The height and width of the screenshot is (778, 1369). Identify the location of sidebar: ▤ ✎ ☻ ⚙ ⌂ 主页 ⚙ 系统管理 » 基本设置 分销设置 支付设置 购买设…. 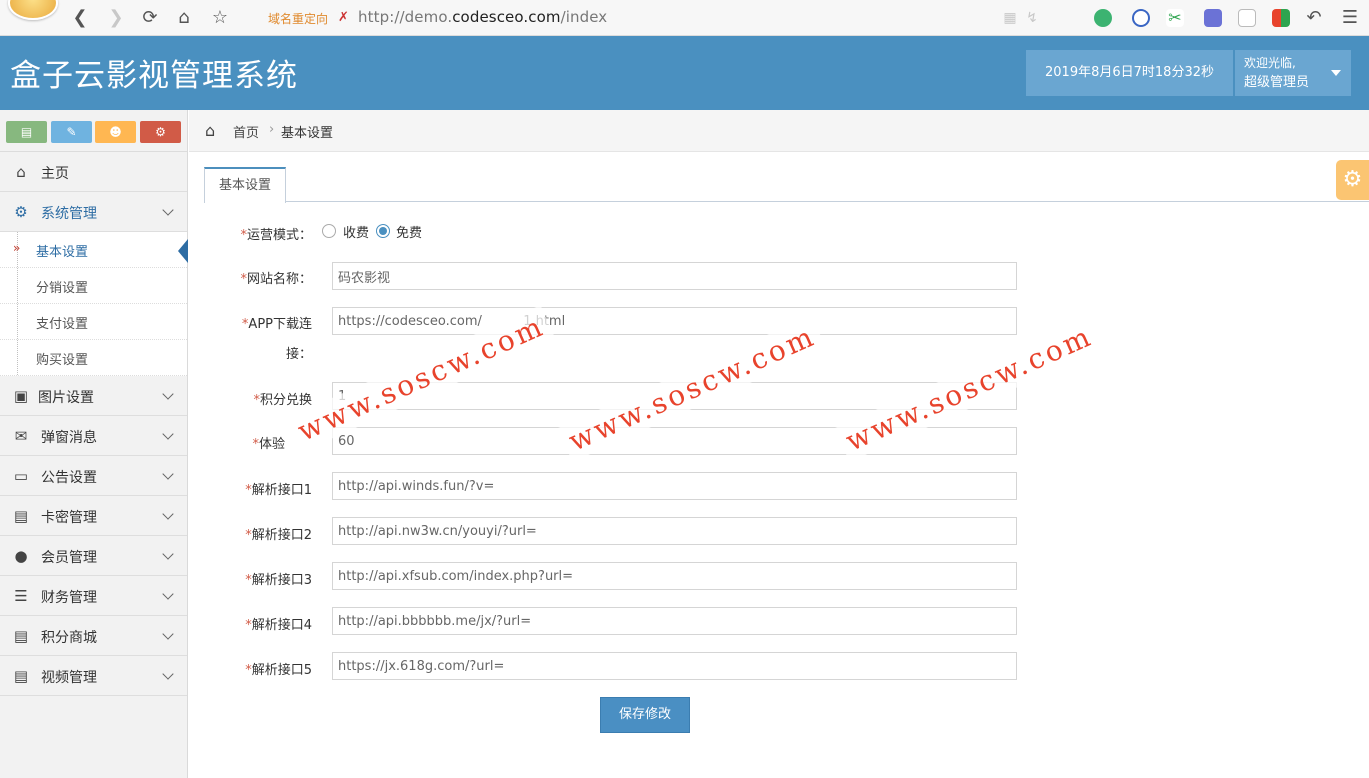
(94, 444).